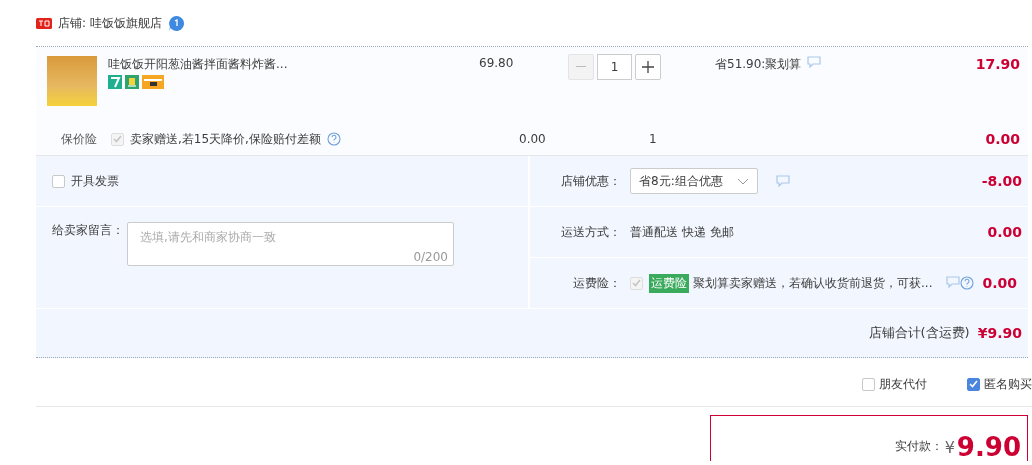  I want to click on discount-text: 省51.90:聚划算, so click(758, 64).